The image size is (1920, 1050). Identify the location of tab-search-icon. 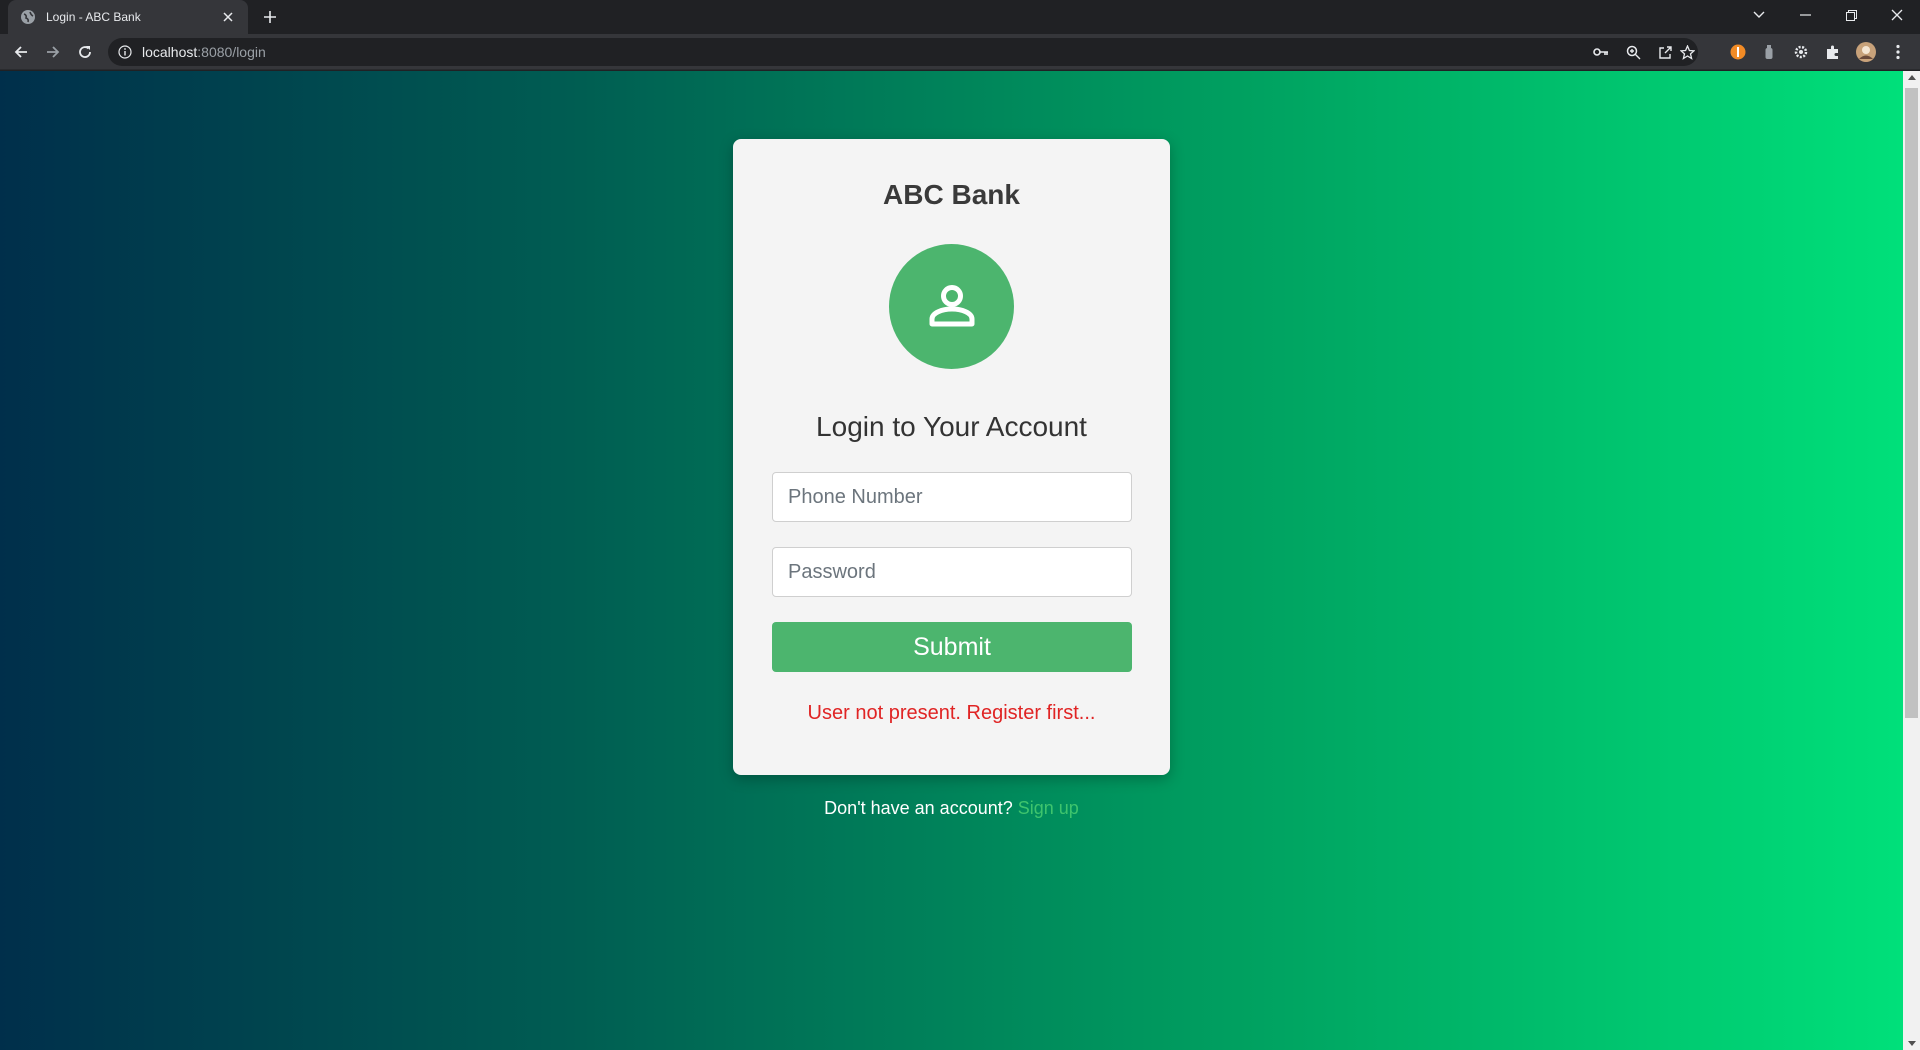
(1759, 15).